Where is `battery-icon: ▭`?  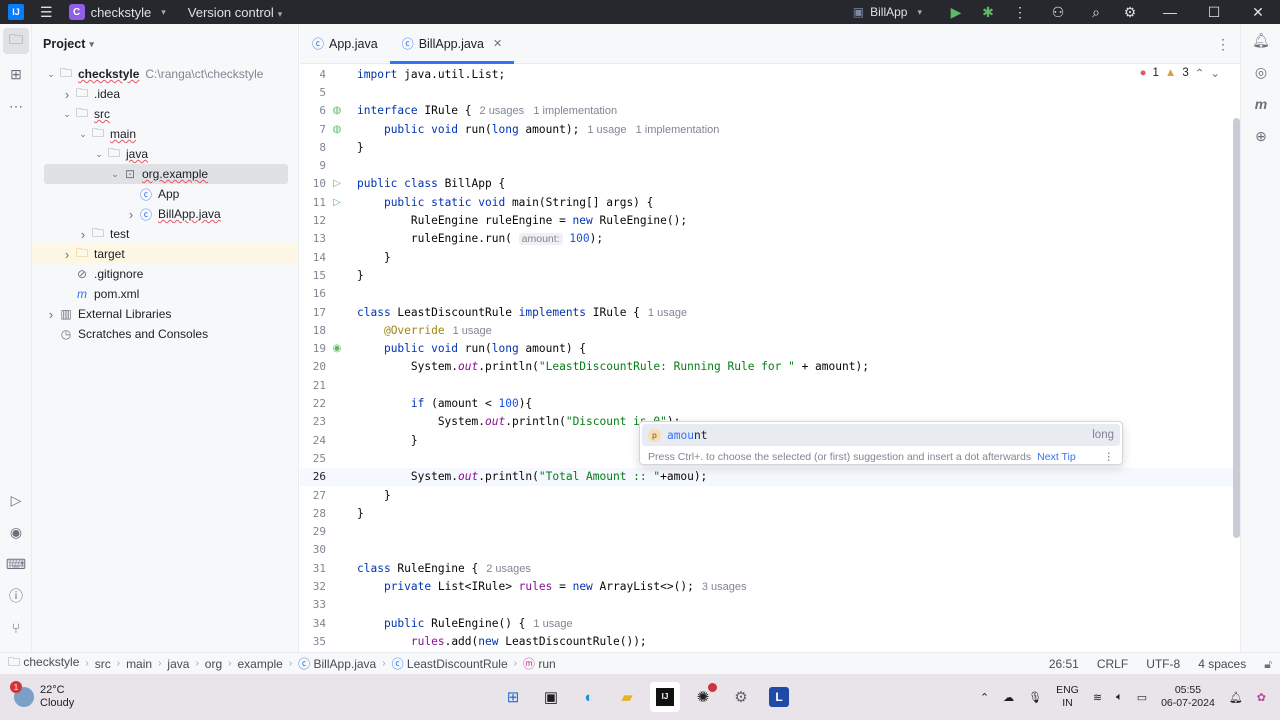 battery-icon: ▭ is located at coordinates (1142, 697).